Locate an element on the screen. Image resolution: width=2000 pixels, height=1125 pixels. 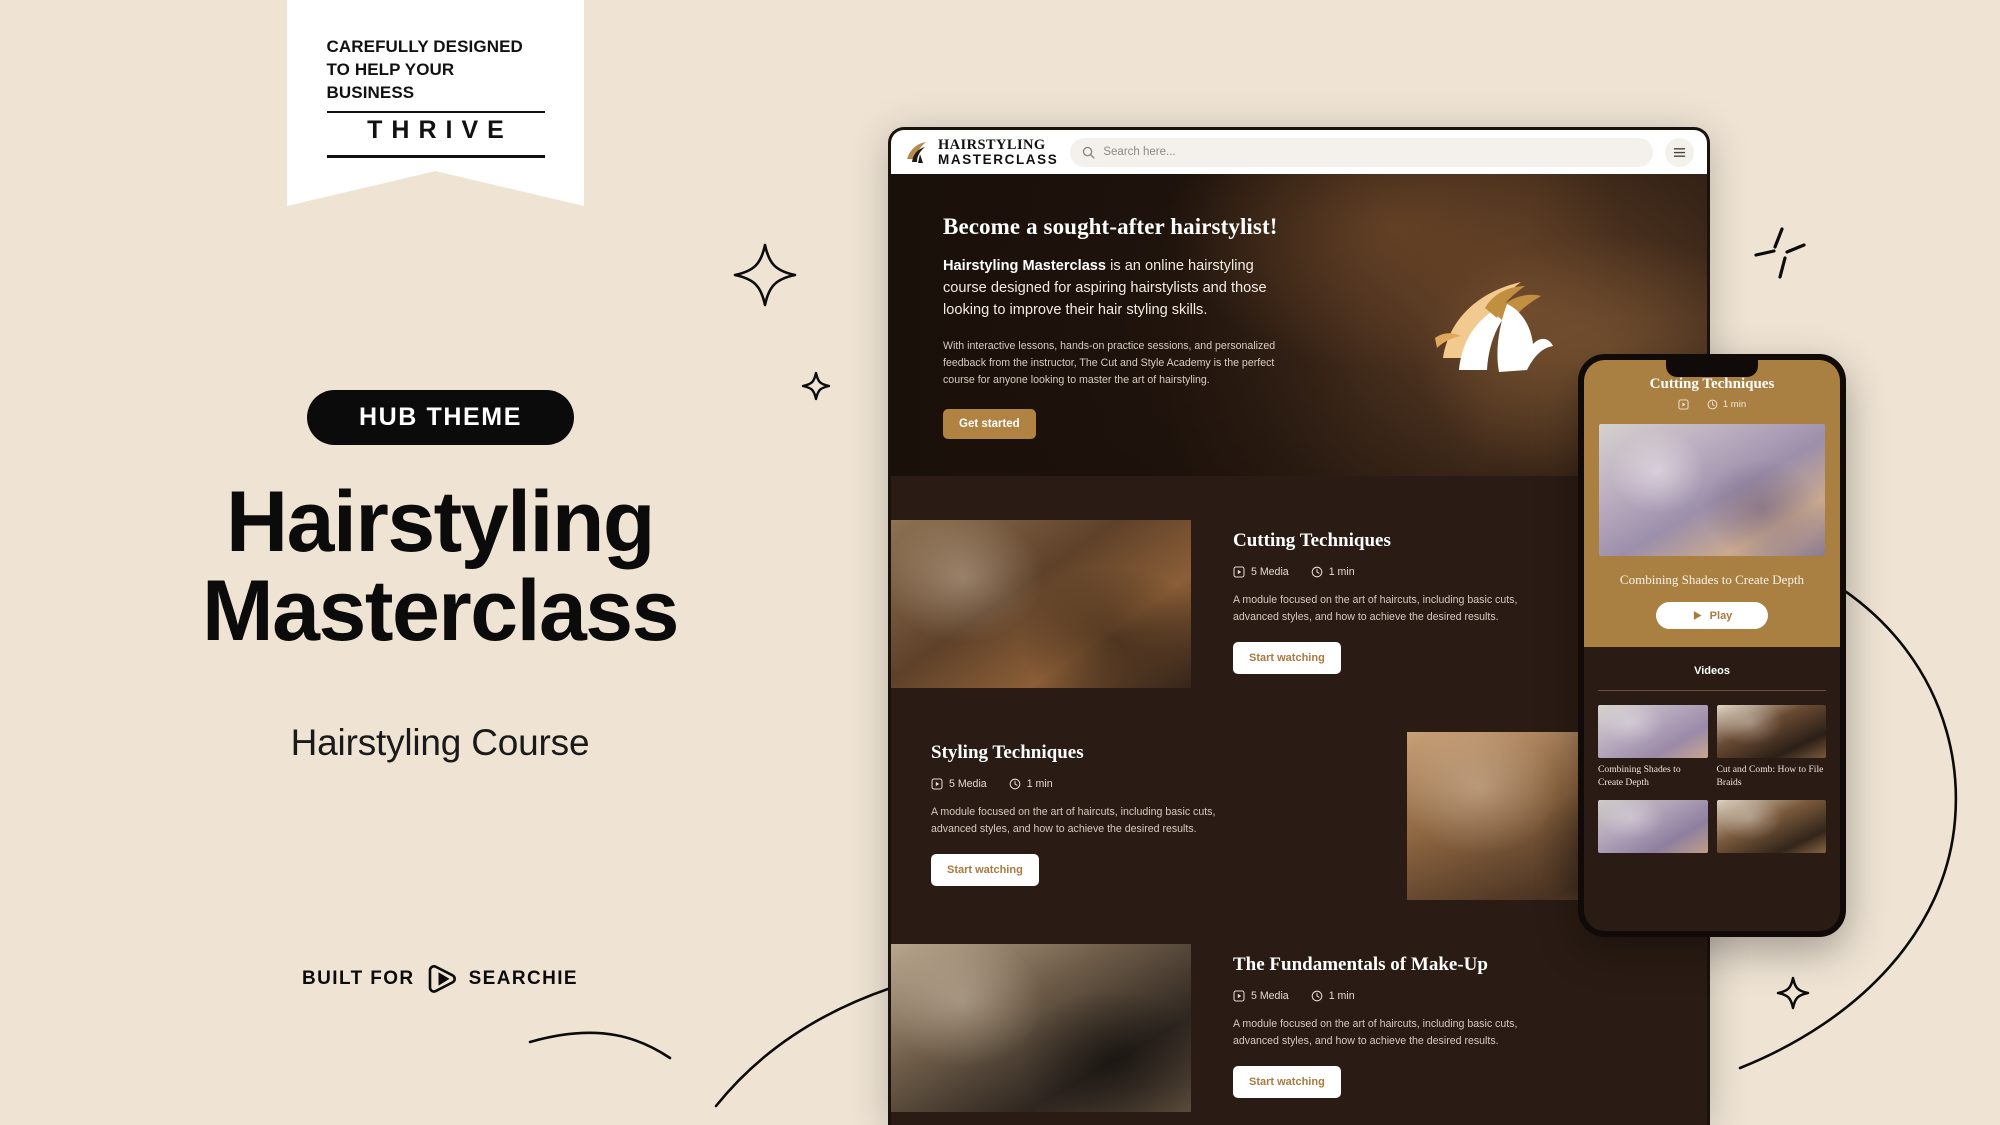
search-icon is located at coordinates (1089, 152).